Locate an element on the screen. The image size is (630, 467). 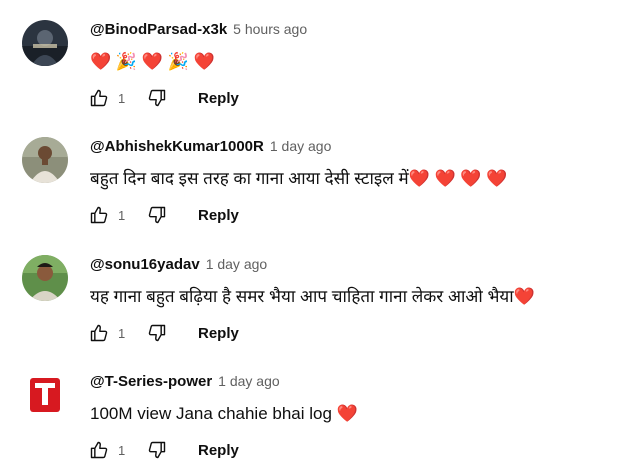
t-series-logo-avatar-icon is located at coordinates (45, 395).